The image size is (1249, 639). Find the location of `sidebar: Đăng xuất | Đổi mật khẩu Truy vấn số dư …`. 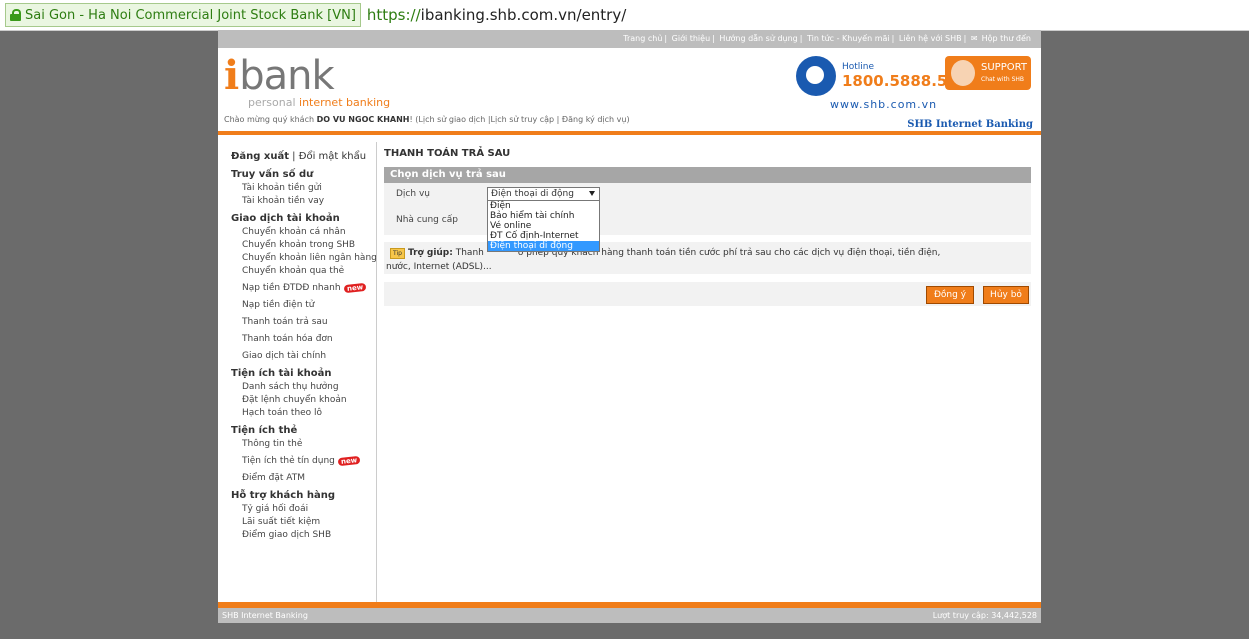

sidebar: Đăng xuất | Đổi mật khẩu Truy vấn số dư … is located at coordinates (297, 372).